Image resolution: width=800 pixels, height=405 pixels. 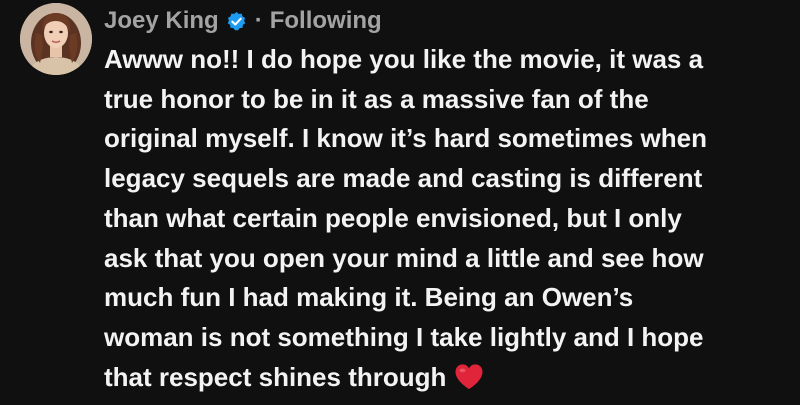 What do you see at coordinates (236, 21) in the screenshot?
I see `verified-check-icon` at bounding box center [236, 21].